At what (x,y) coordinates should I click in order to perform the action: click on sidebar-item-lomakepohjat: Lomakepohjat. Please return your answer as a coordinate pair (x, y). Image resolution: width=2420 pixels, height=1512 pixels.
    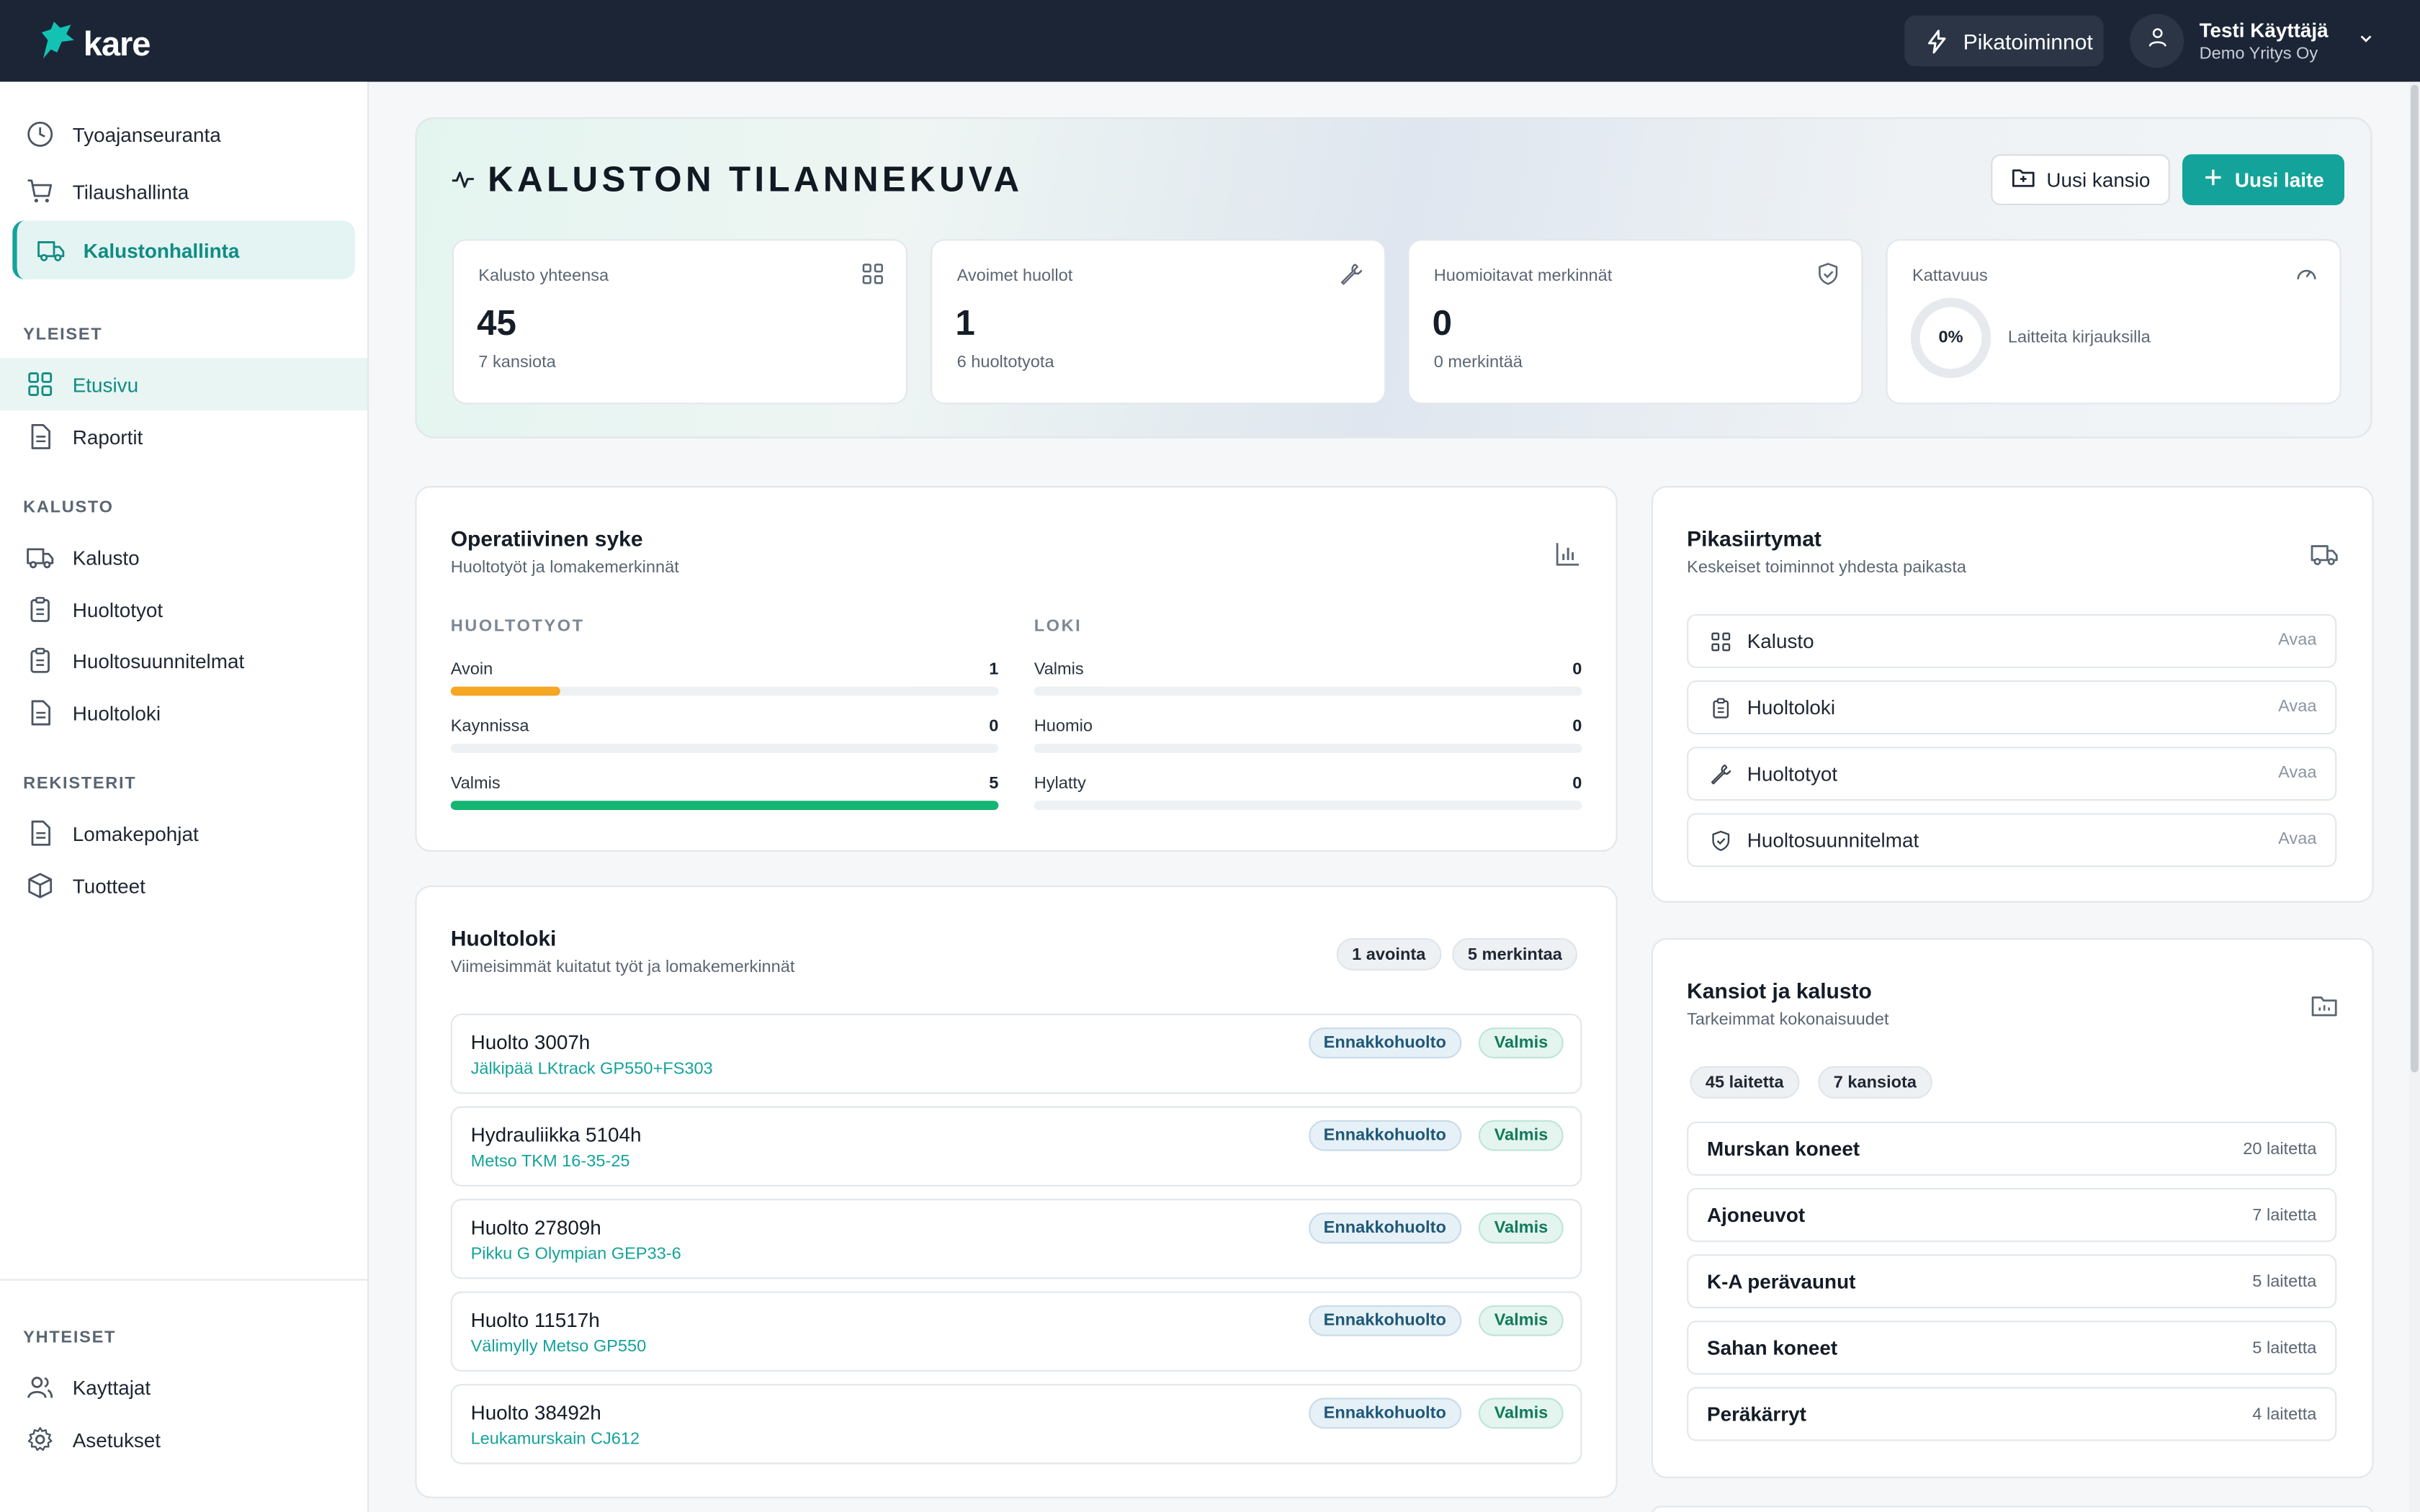
    Looking at the image, I should click on (183, 833).